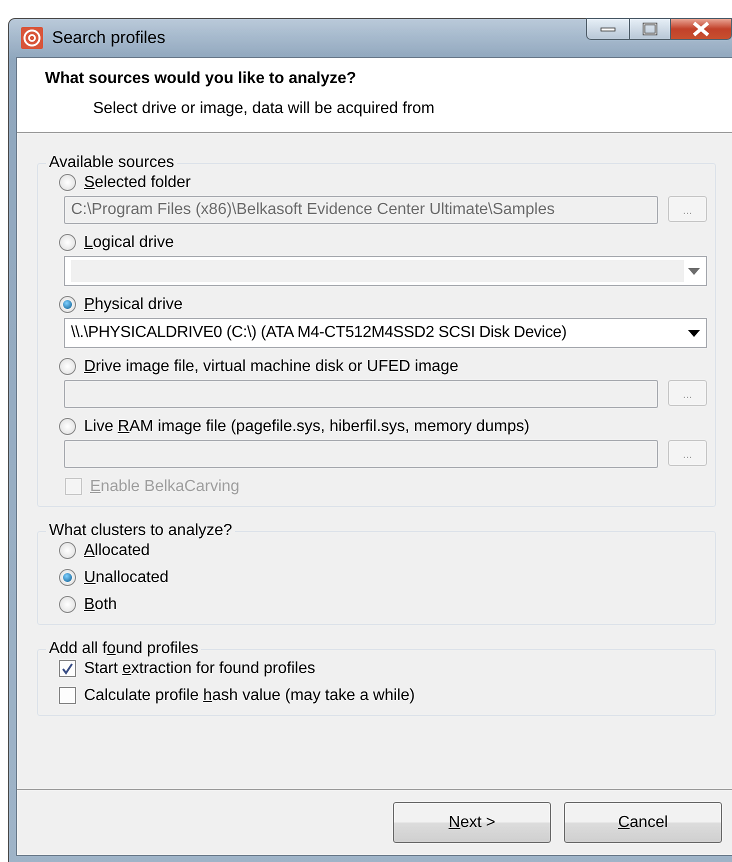  Describe the element at coordinates (129, 242) in the screenshot. I see `radio-label: Logical drive` at that location.